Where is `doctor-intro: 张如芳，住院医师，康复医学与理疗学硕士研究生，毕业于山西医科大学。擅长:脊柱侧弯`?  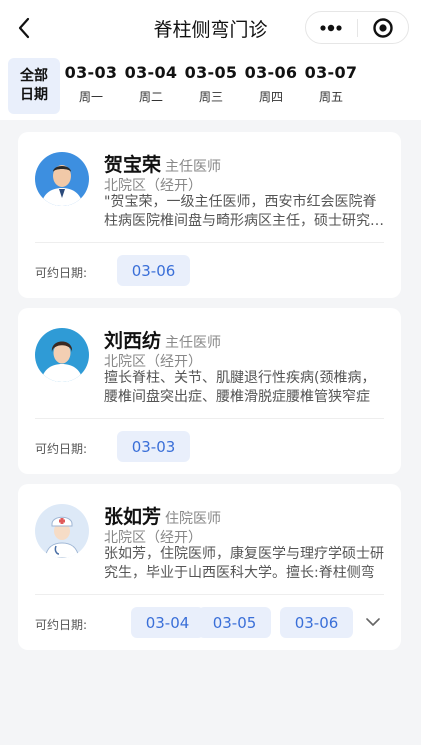 doctor-intro: 张如芳，住院医师，康复医学与理疗学硕士研究生，毕业于山西医科大学。擅长:脊柱侧弯 is located at coordinates (244, 563).